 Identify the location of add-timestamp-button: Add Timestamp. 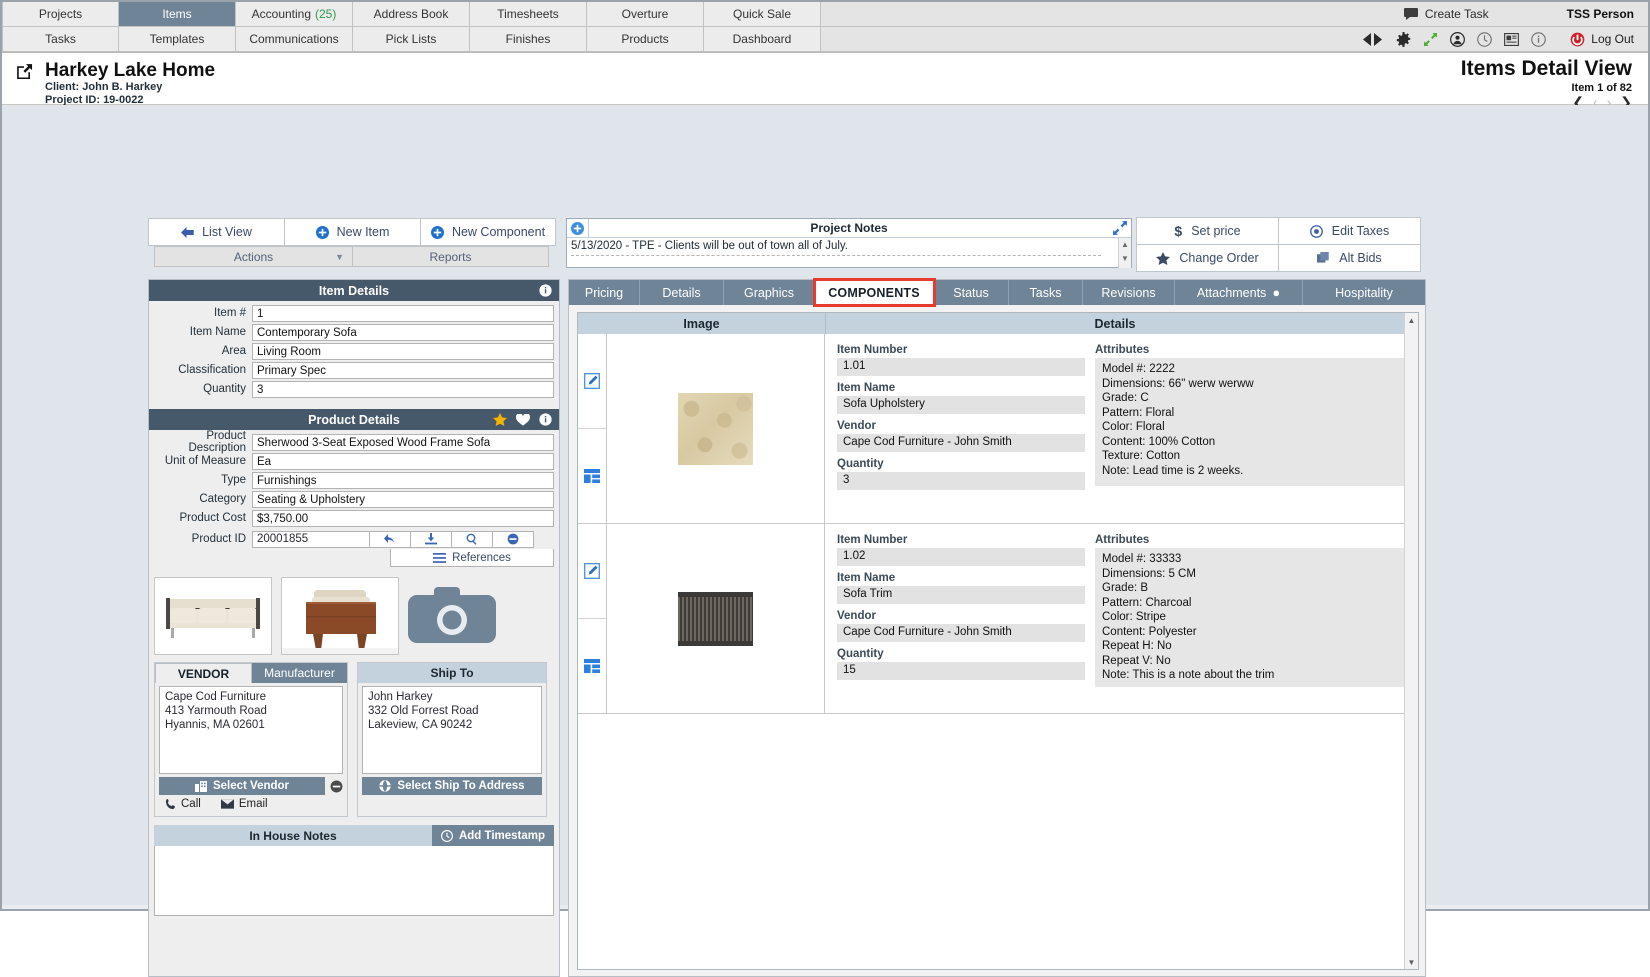
(493, 835).